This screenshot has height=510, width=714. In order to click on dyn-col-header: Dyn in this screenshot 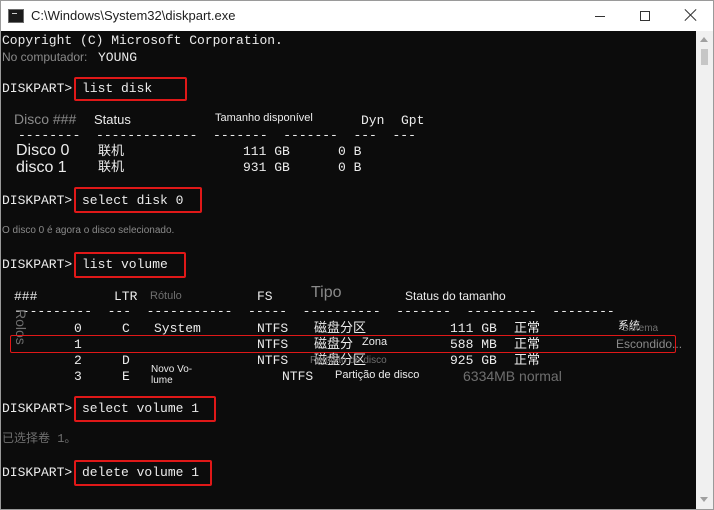, I will do `click(373, 120)`.